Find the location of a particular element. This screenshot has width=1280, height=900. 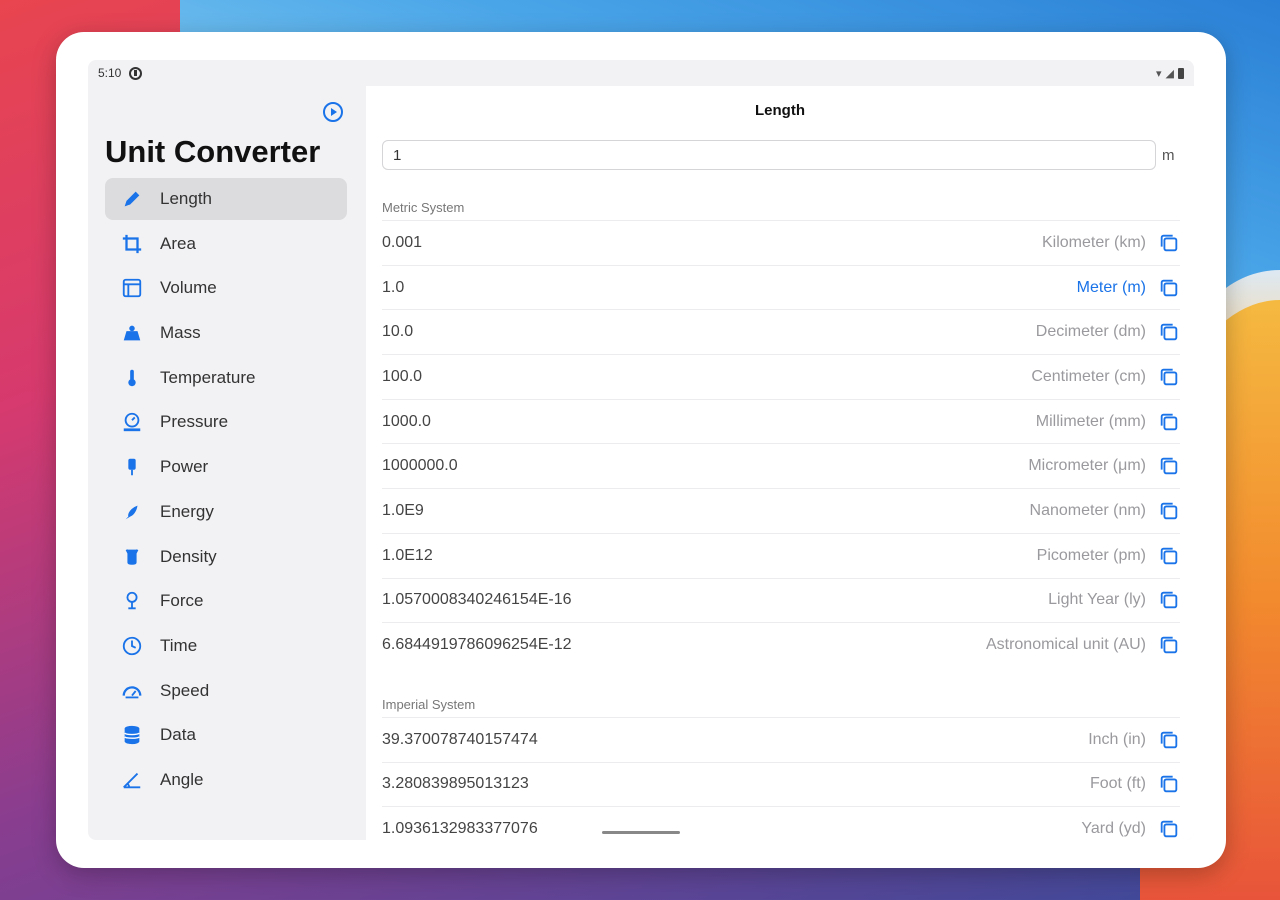

sidebar-item-label: Power is located at coordinates (184, 467).